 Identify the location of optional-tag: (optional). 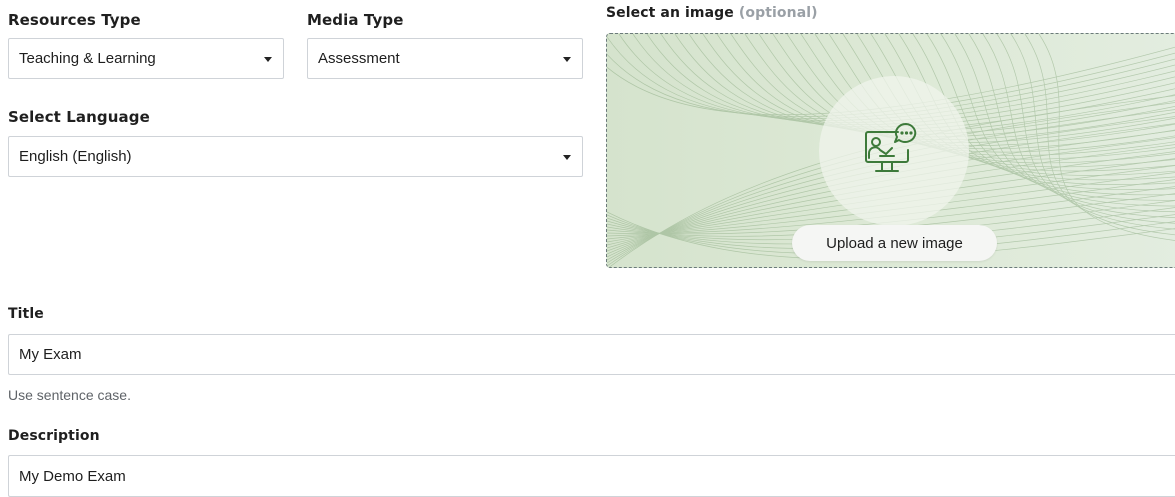
(778, 13).